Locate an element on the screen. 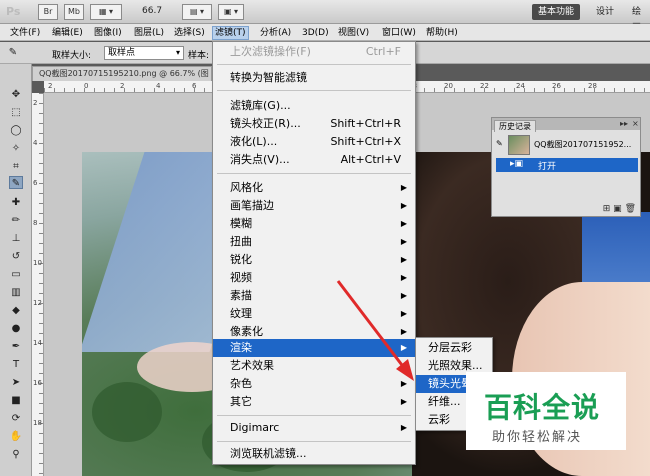  zoom-tool-icon: ⚲ is located at coordinates (16, 454).